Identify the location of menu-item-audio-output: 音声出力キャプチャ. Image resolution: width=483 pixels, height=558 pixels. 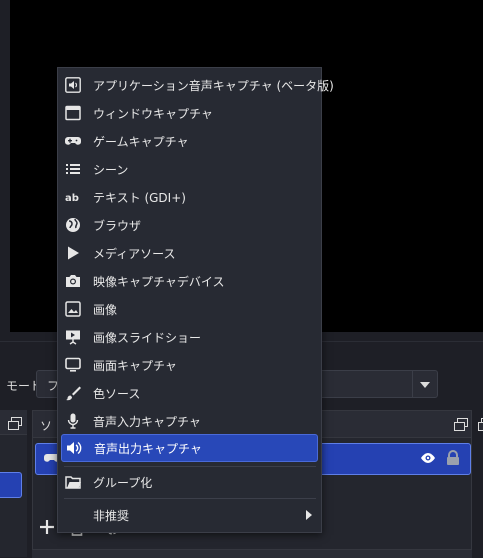
(189, 448).